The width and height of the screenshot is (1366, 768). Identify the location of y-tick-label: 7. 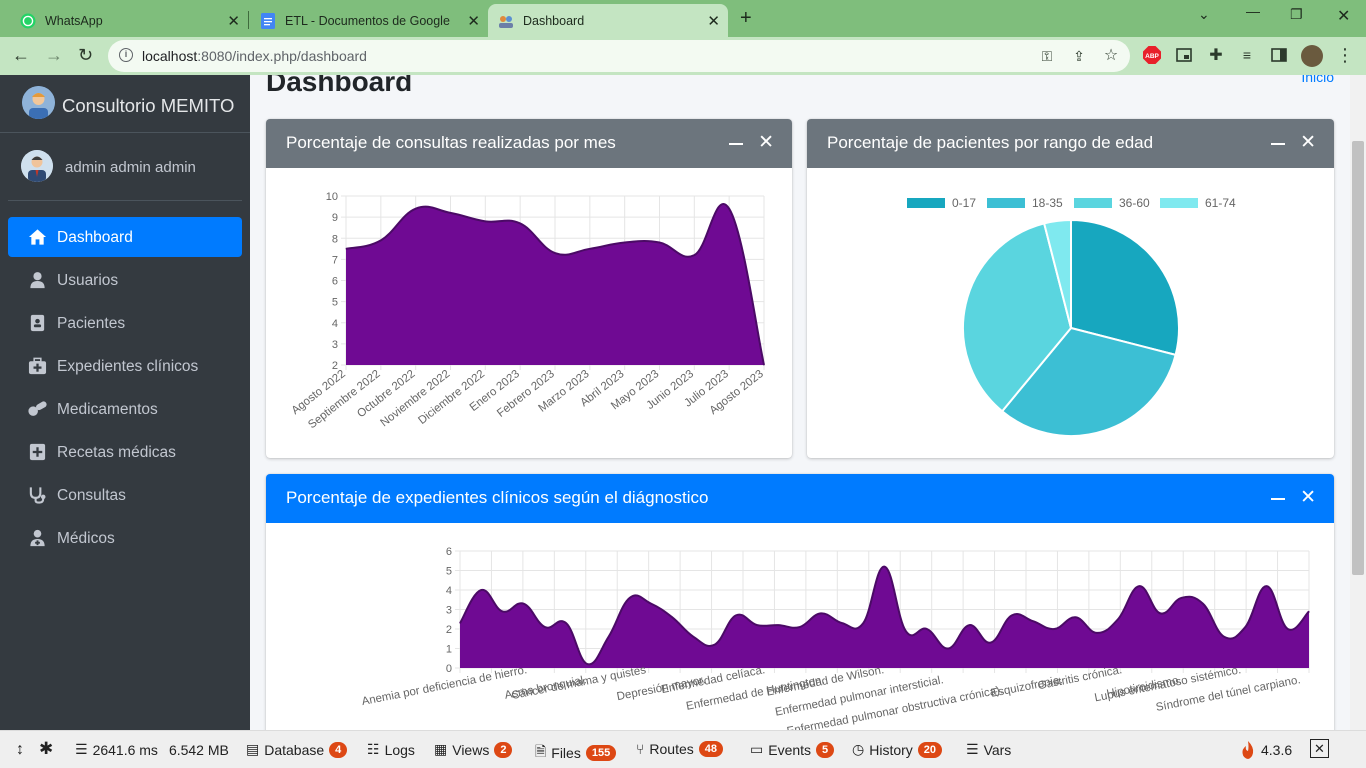
(335, 260).